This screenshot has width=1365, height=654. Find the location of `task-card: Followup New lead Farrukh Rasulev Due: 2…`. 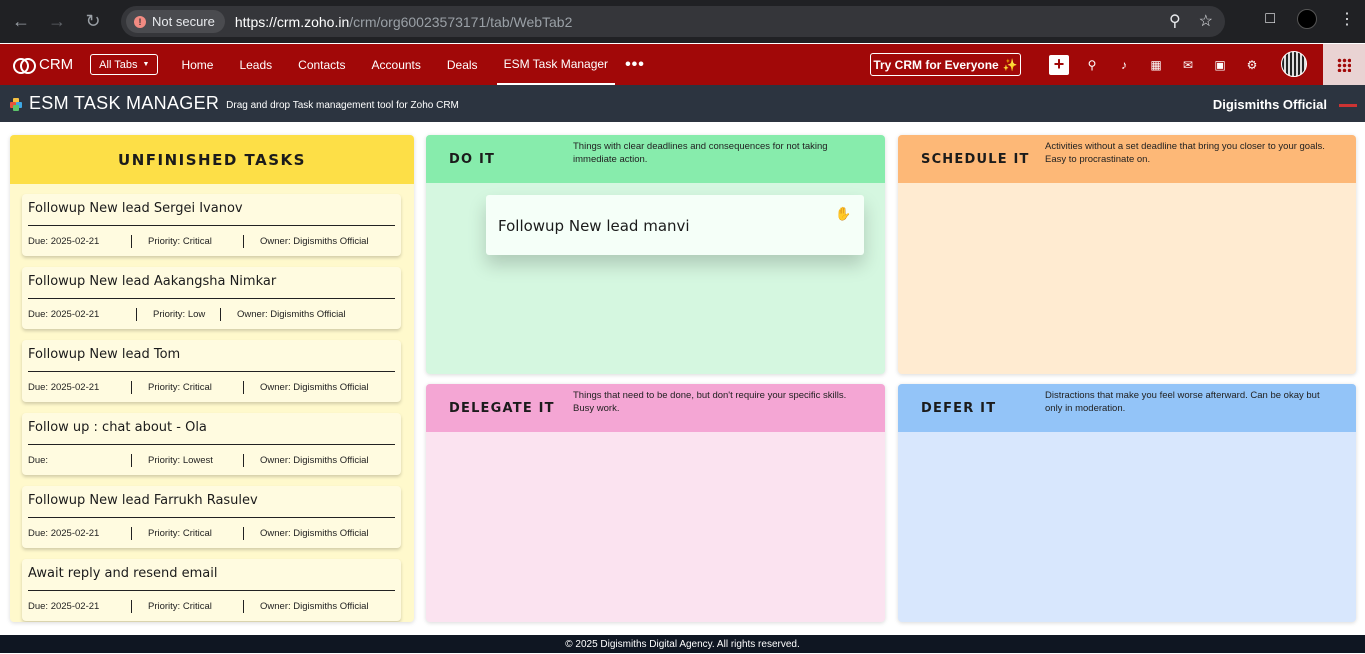

task-card: Followup New lead Farrukh Rasulev Due: 2… is located at coordinates (211, 517).